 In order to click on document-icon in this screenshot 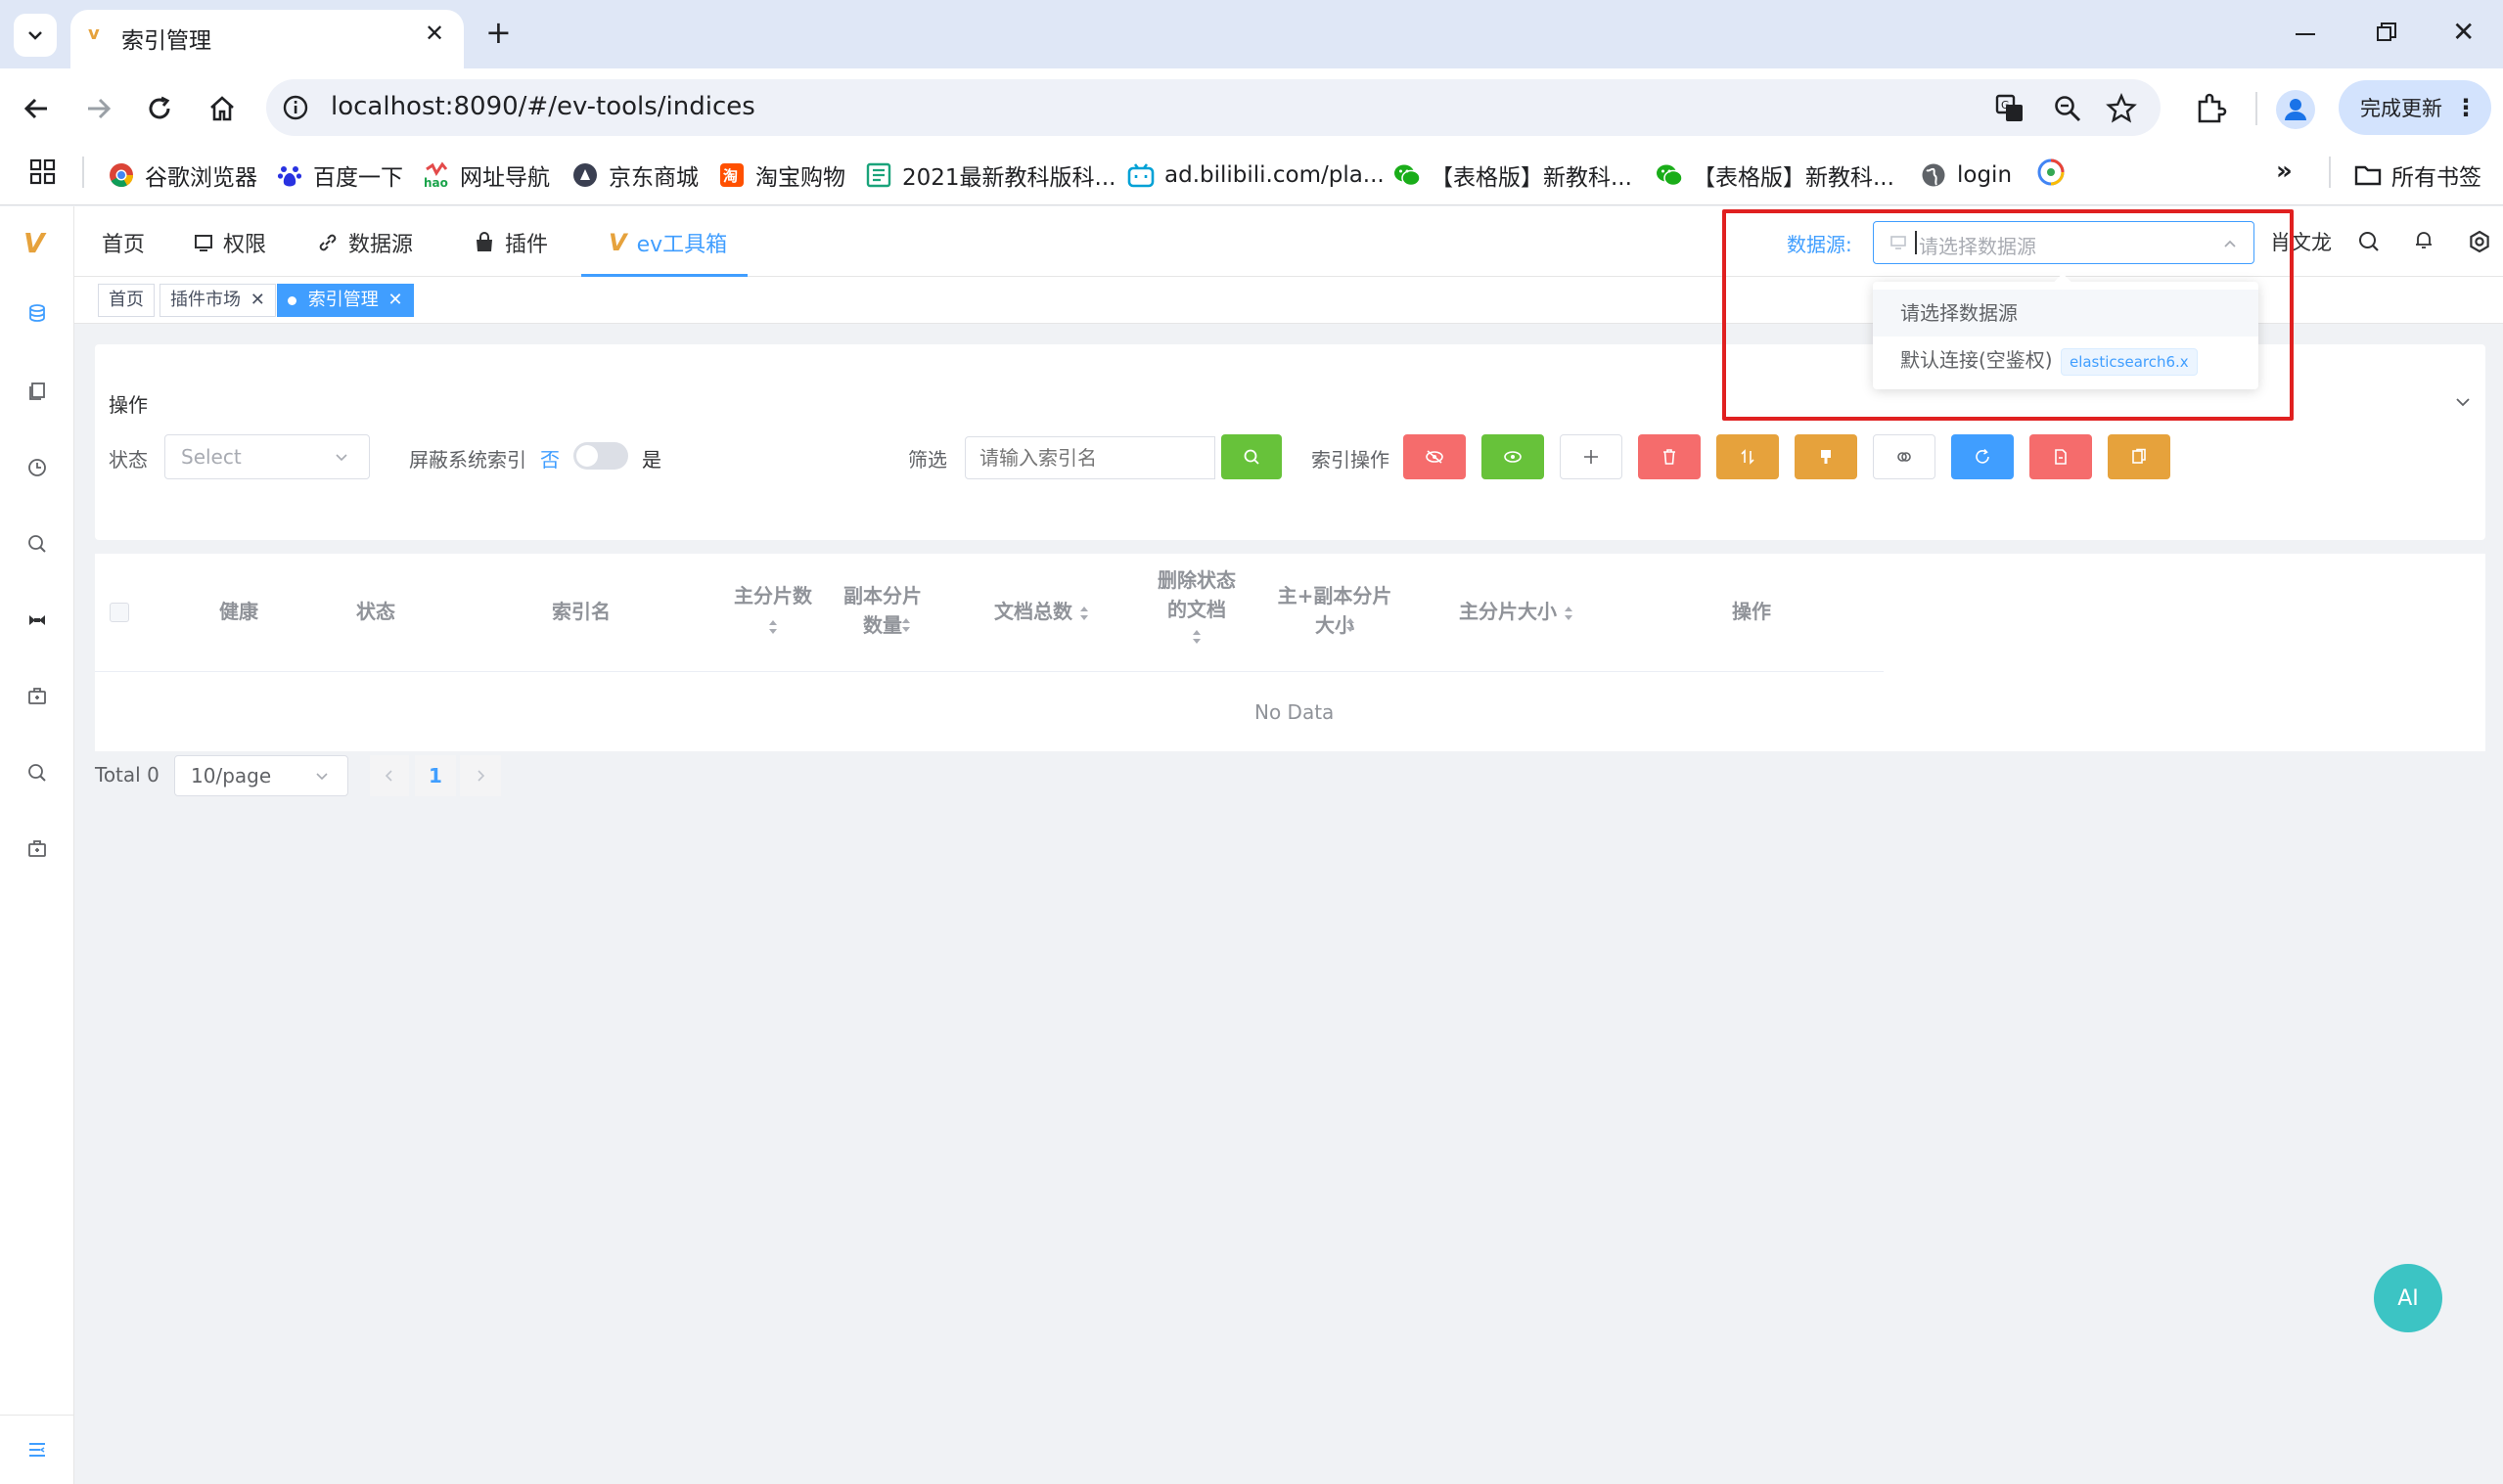, I will do `click(2061, 457)`.